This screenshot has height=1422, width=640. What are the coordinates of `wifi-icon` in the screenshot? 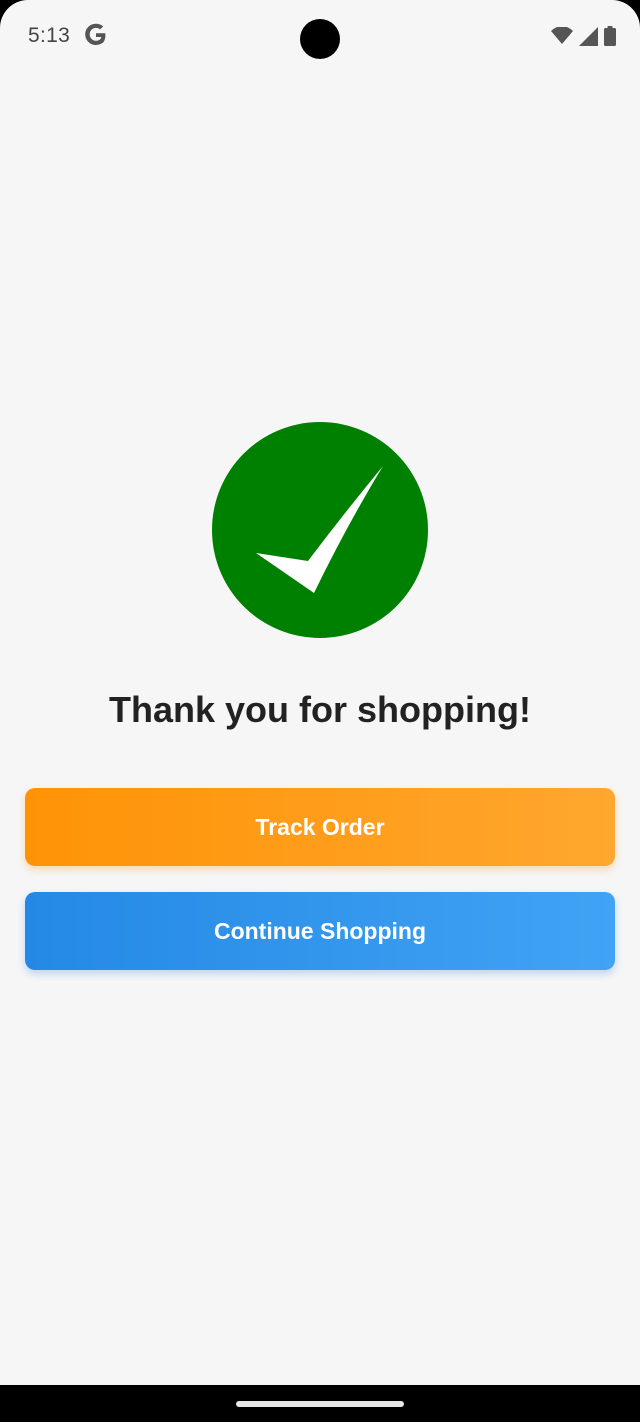 It's located at (562, 36).